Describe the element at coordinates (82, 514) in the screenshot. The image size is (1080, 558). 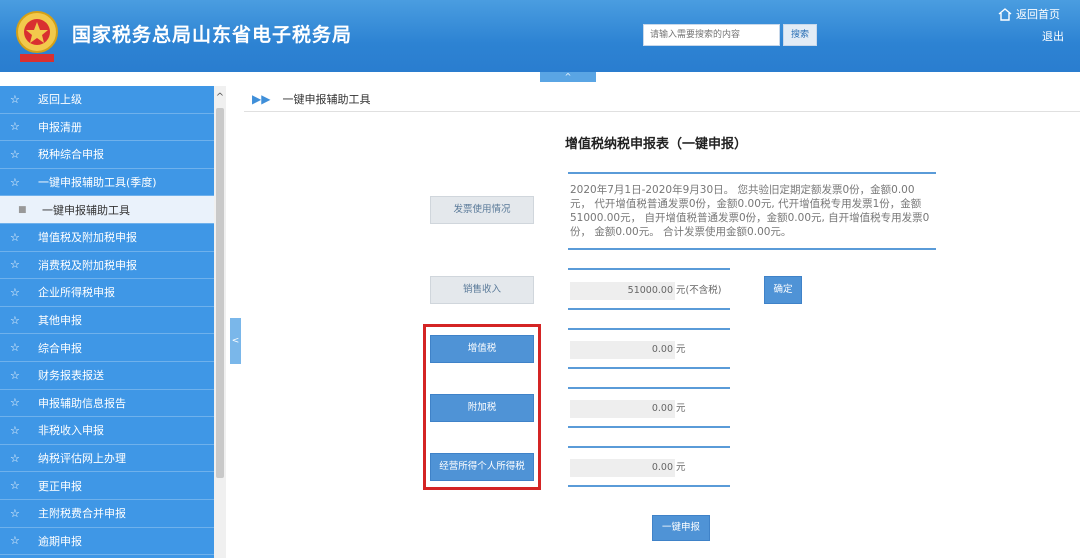
I see `sidebar-item-label: 主附税费合并申报` at that location.